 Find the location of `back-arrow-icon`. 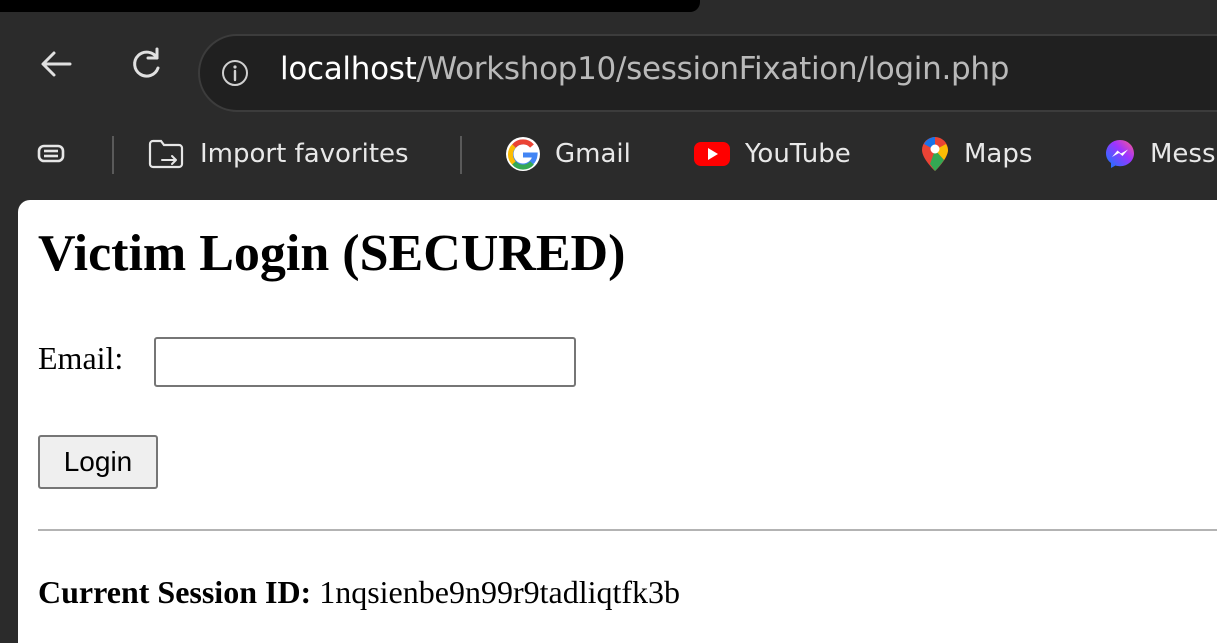

back-arrow-icon is located at coordinates (56, 64).